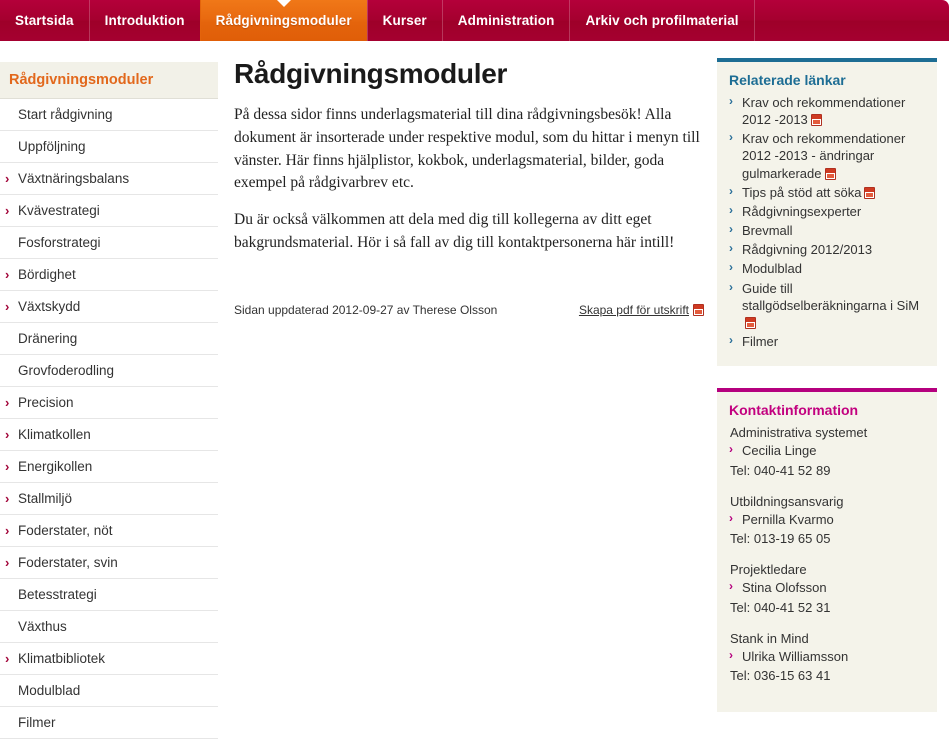  Describe the element at coordinates (52, 146) in the screenshot. I see `sidebar-item-label: Uppföljning` at that location.